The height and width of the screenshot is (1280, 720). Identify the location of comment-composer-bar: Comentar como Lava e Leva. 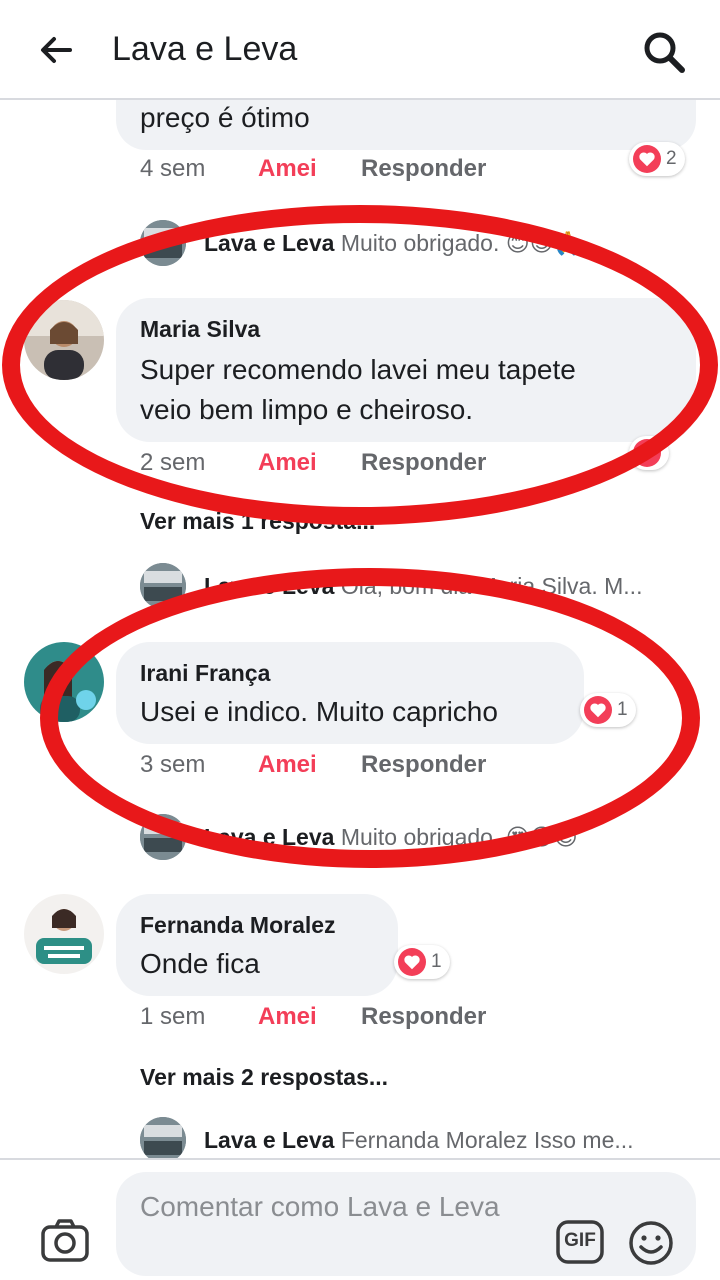
(360, 1219).